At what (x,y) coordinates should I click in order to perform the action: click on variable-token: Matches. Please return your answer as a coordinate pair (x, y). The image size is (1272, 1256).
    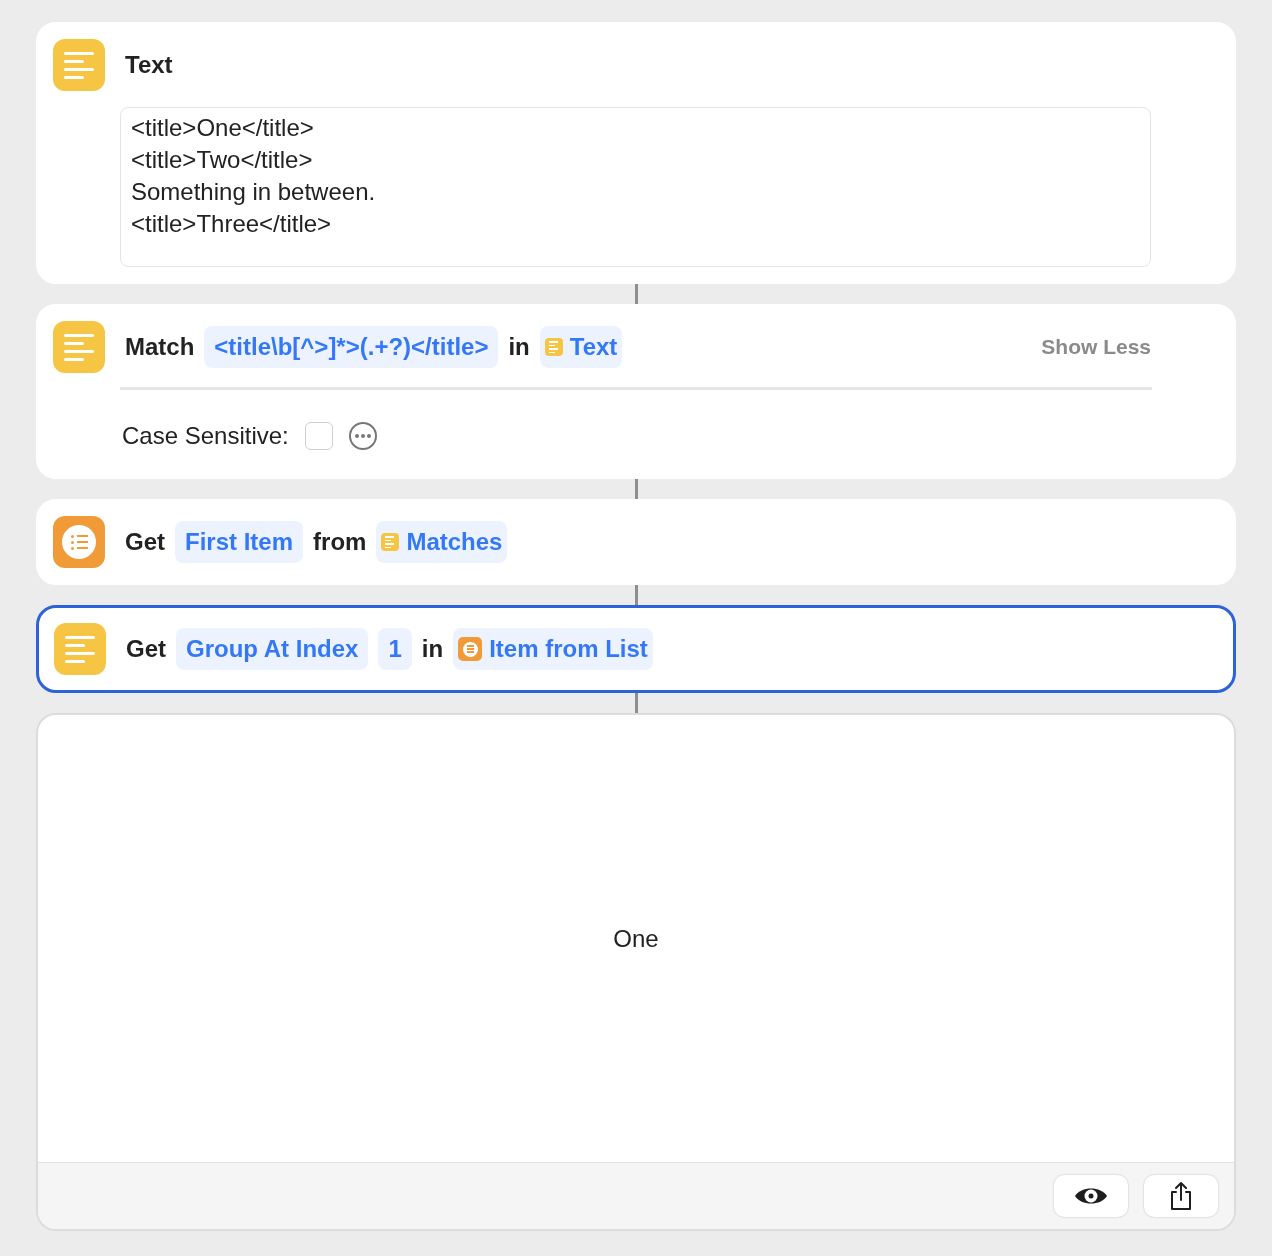
    Looking at the image, I should click on (442, 542).